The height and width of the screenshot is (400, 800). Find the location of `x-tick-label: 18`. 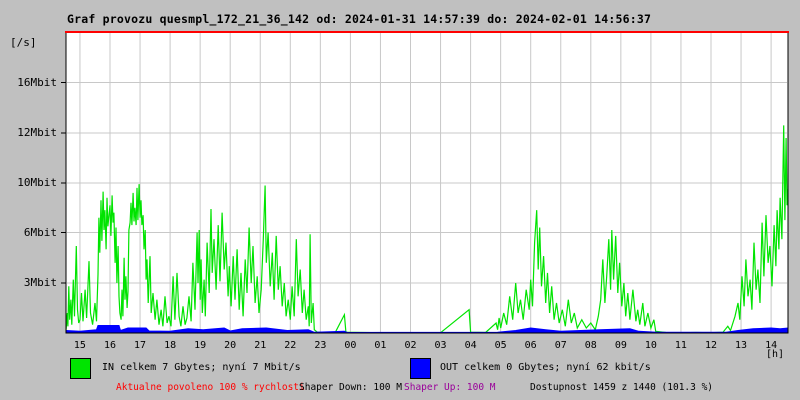

x-tick-label: 18 is located at coordinates (170, 345).